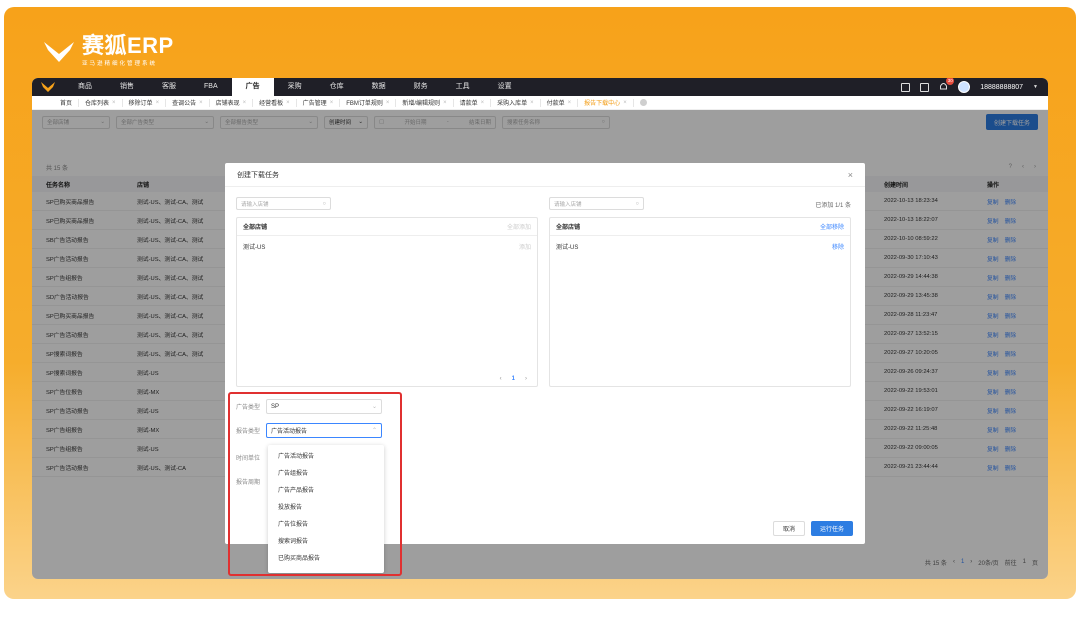 This screenshot has width=1080, height=623. I want to click on add-shop-button: 添加, so click(525, 246).